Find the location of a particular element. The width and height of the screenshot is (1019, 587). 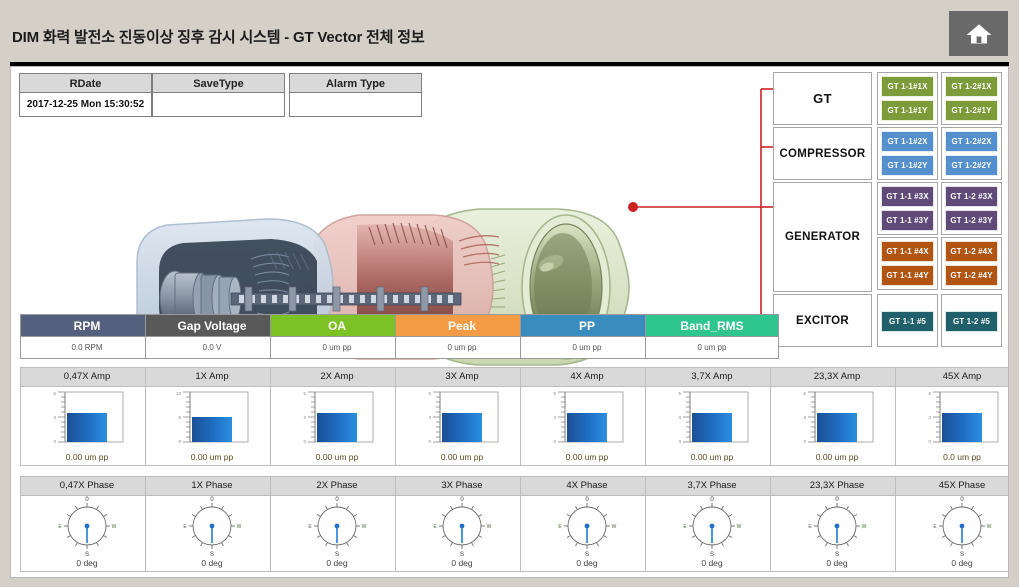

amp-panel-title: 1X Amp is located at coordinates (212, 377).